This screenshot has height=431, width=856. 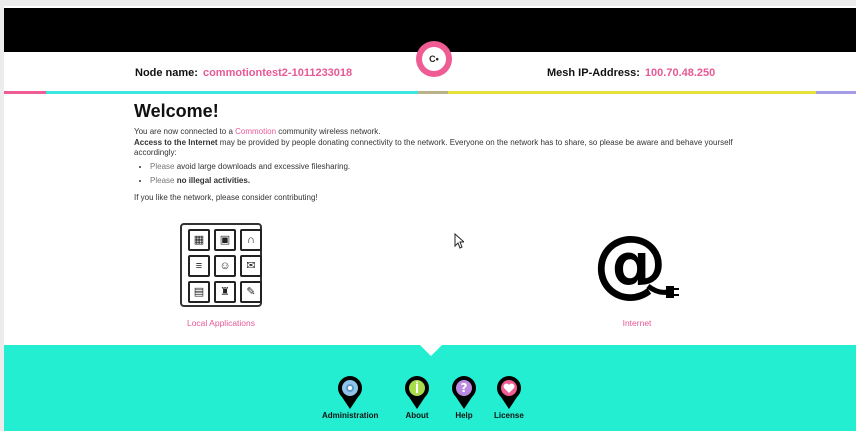 What do you see at coordinates (350, 415) in the screenshot?
I see `administration-label: Administration` at bounding box center [350, 415].